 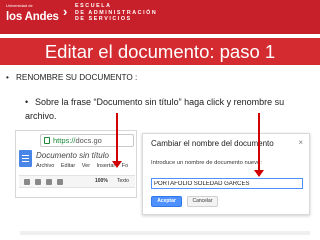 I want to click on url-text: https://docs.go, so click(x=77, y=140).